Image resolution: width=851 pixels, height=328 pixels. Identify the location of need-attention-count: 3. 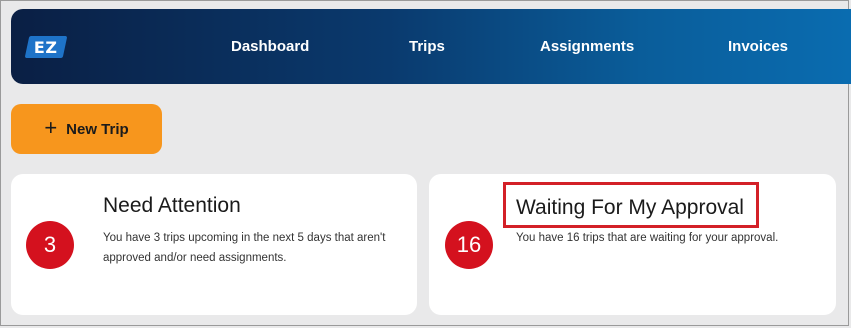
(50, 244).